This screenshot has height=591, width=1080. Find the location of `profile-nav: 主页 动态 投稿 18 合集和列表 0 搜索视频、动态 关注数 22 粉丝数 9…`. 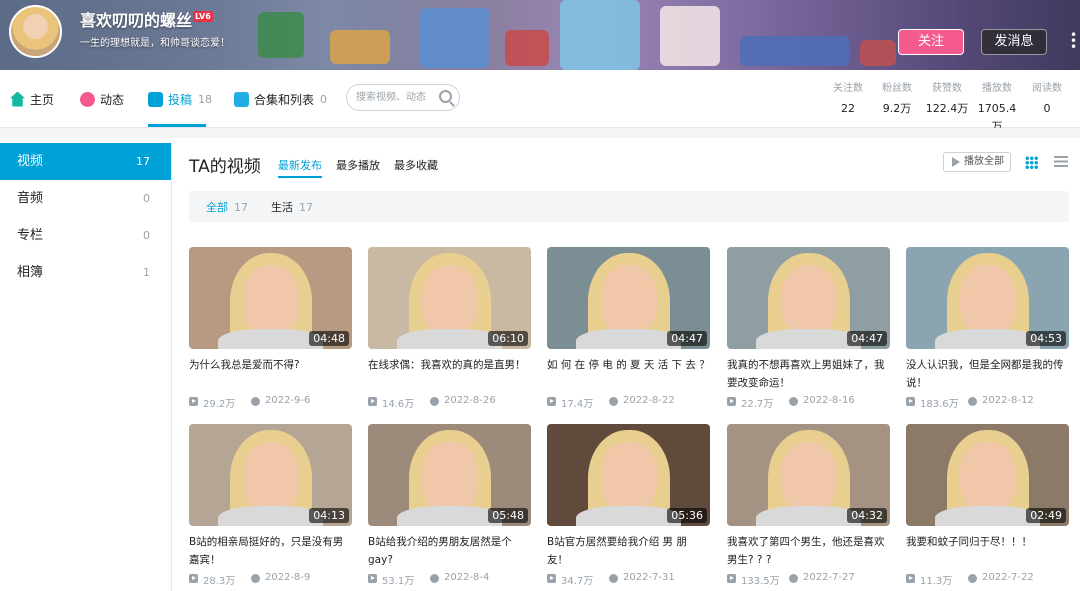

profile-nav: 主页 动态 投稿 18 合集和列表 0 搜索视频、动态 关注数 22 粉丝数 9… is located at coordinates (540, 101).